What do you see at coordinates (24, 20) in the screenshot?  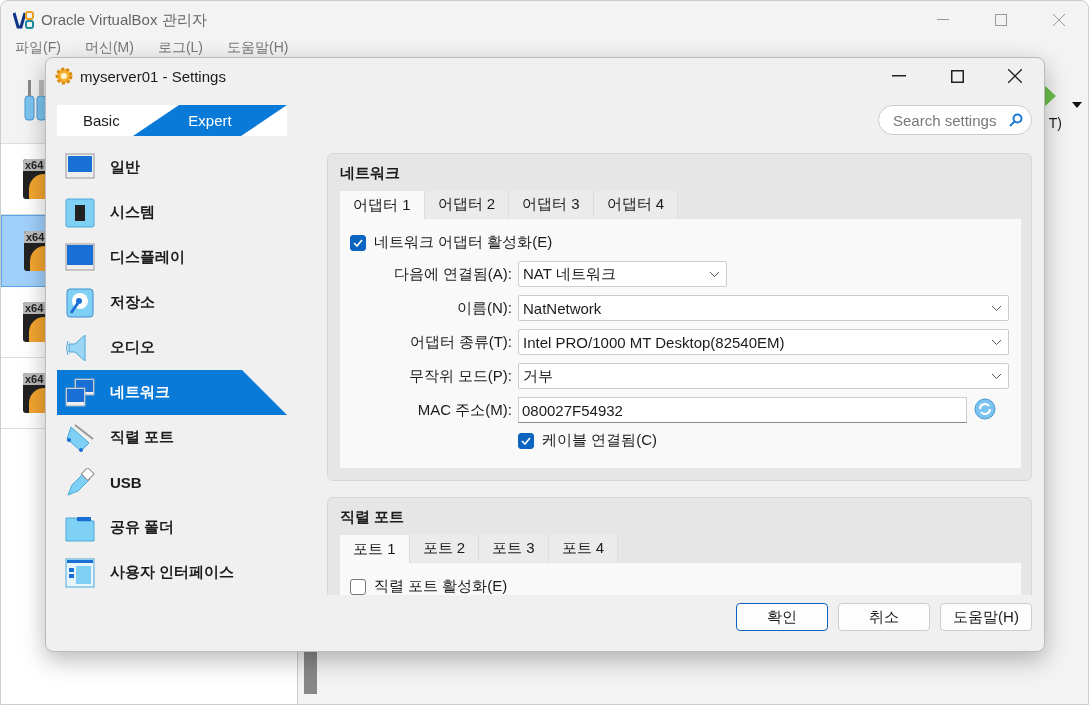 I see `app-logo-icon` at bounding box center [24, 20].